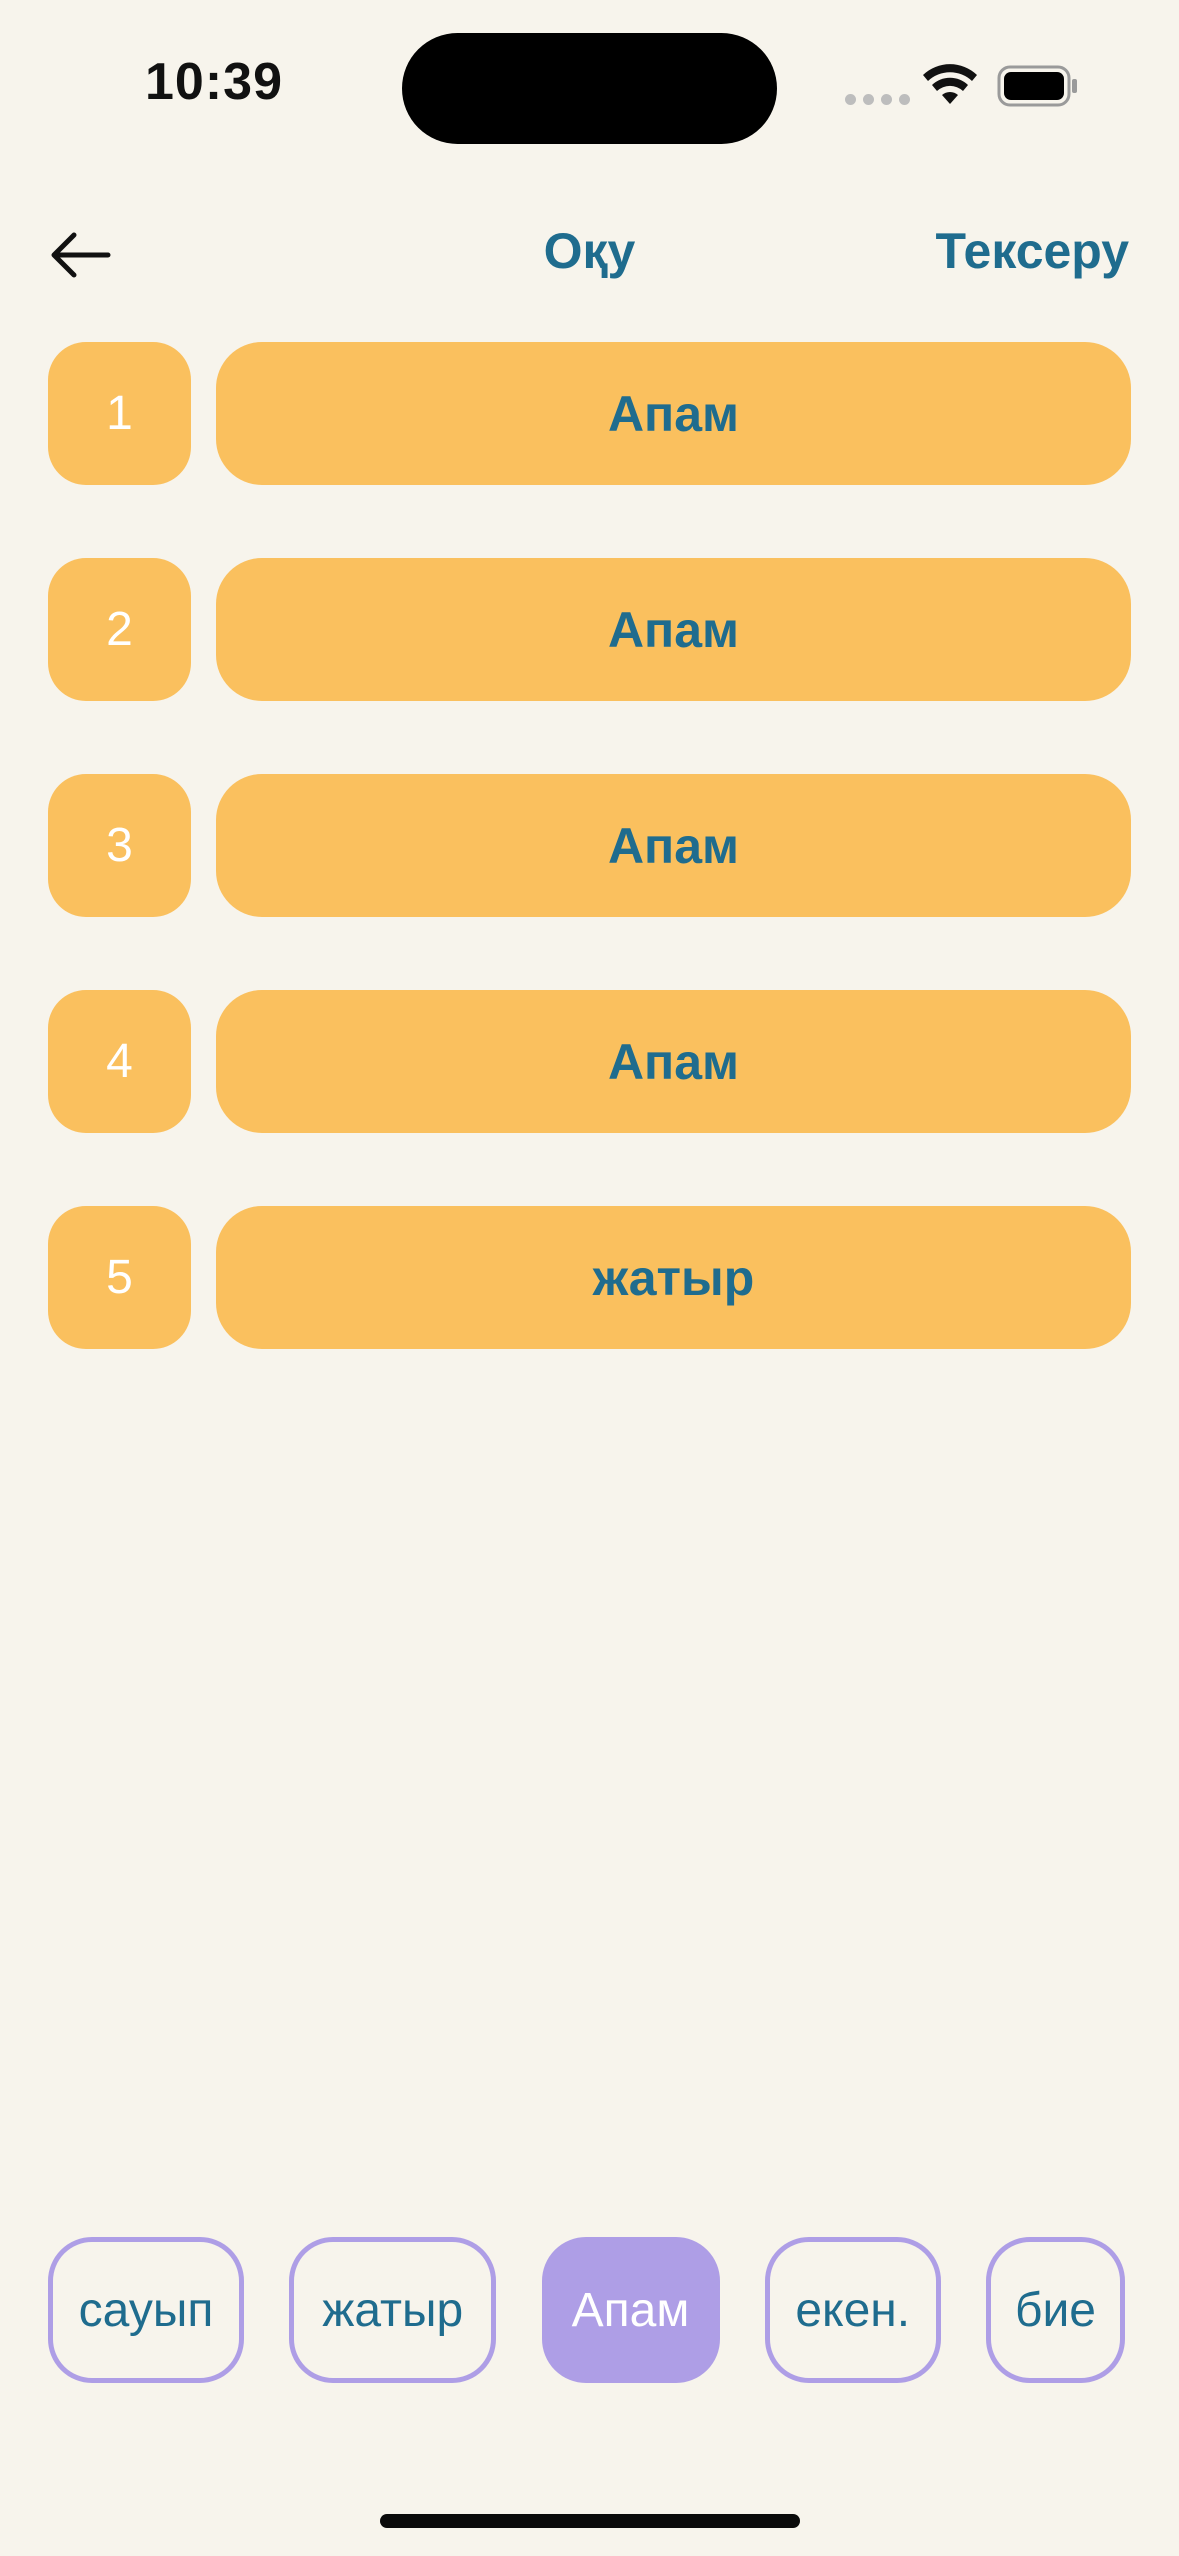 This screenshot has width=1179, height=2556. What do you see at coordinates (146, 2310) in the screenshot?
I see `word-chip: сауып` at bounding box center [146, 2310].